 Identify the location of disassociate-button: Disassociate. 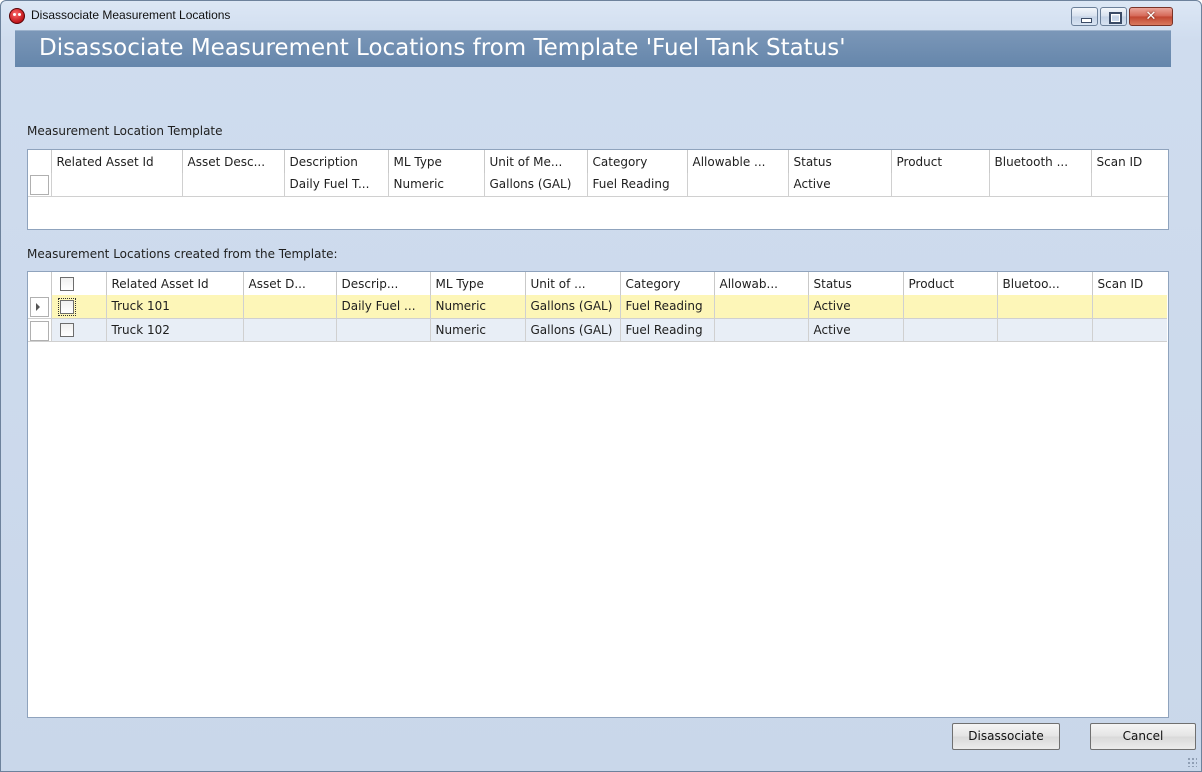
(1006, 736).